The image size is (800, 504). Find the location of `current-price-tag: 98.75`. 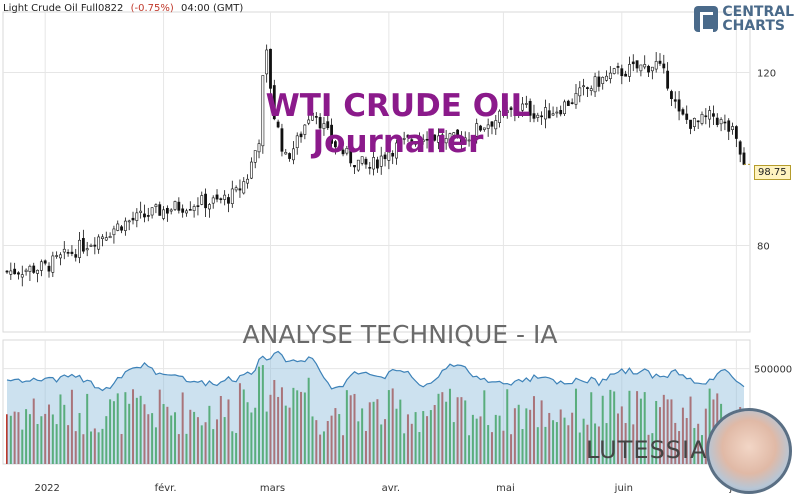

current-price-tag: 98.75 is located at coordinates (772, 172).